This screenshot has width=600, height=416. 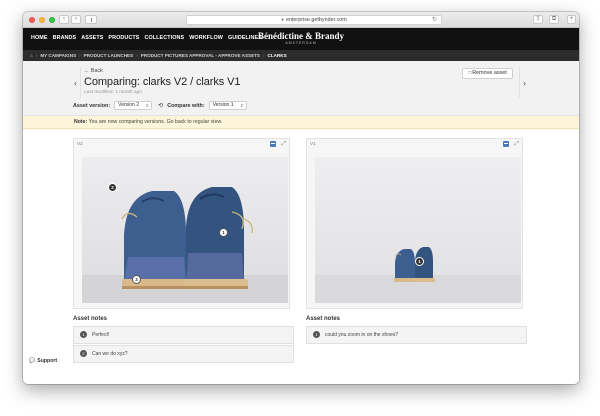 I want to click on note-text: could you zoom in on the shoes?, so click(x=362, y=335).